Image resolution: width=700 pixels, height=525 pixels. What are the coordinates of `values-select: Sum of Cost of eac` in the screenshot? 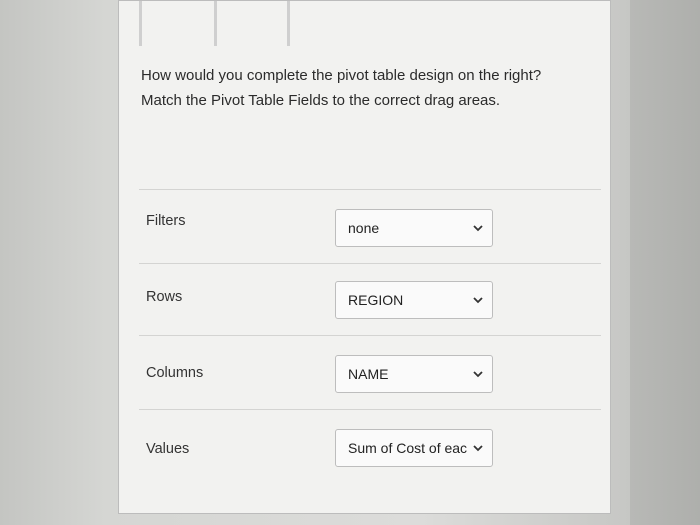 It's located at (414, 448).